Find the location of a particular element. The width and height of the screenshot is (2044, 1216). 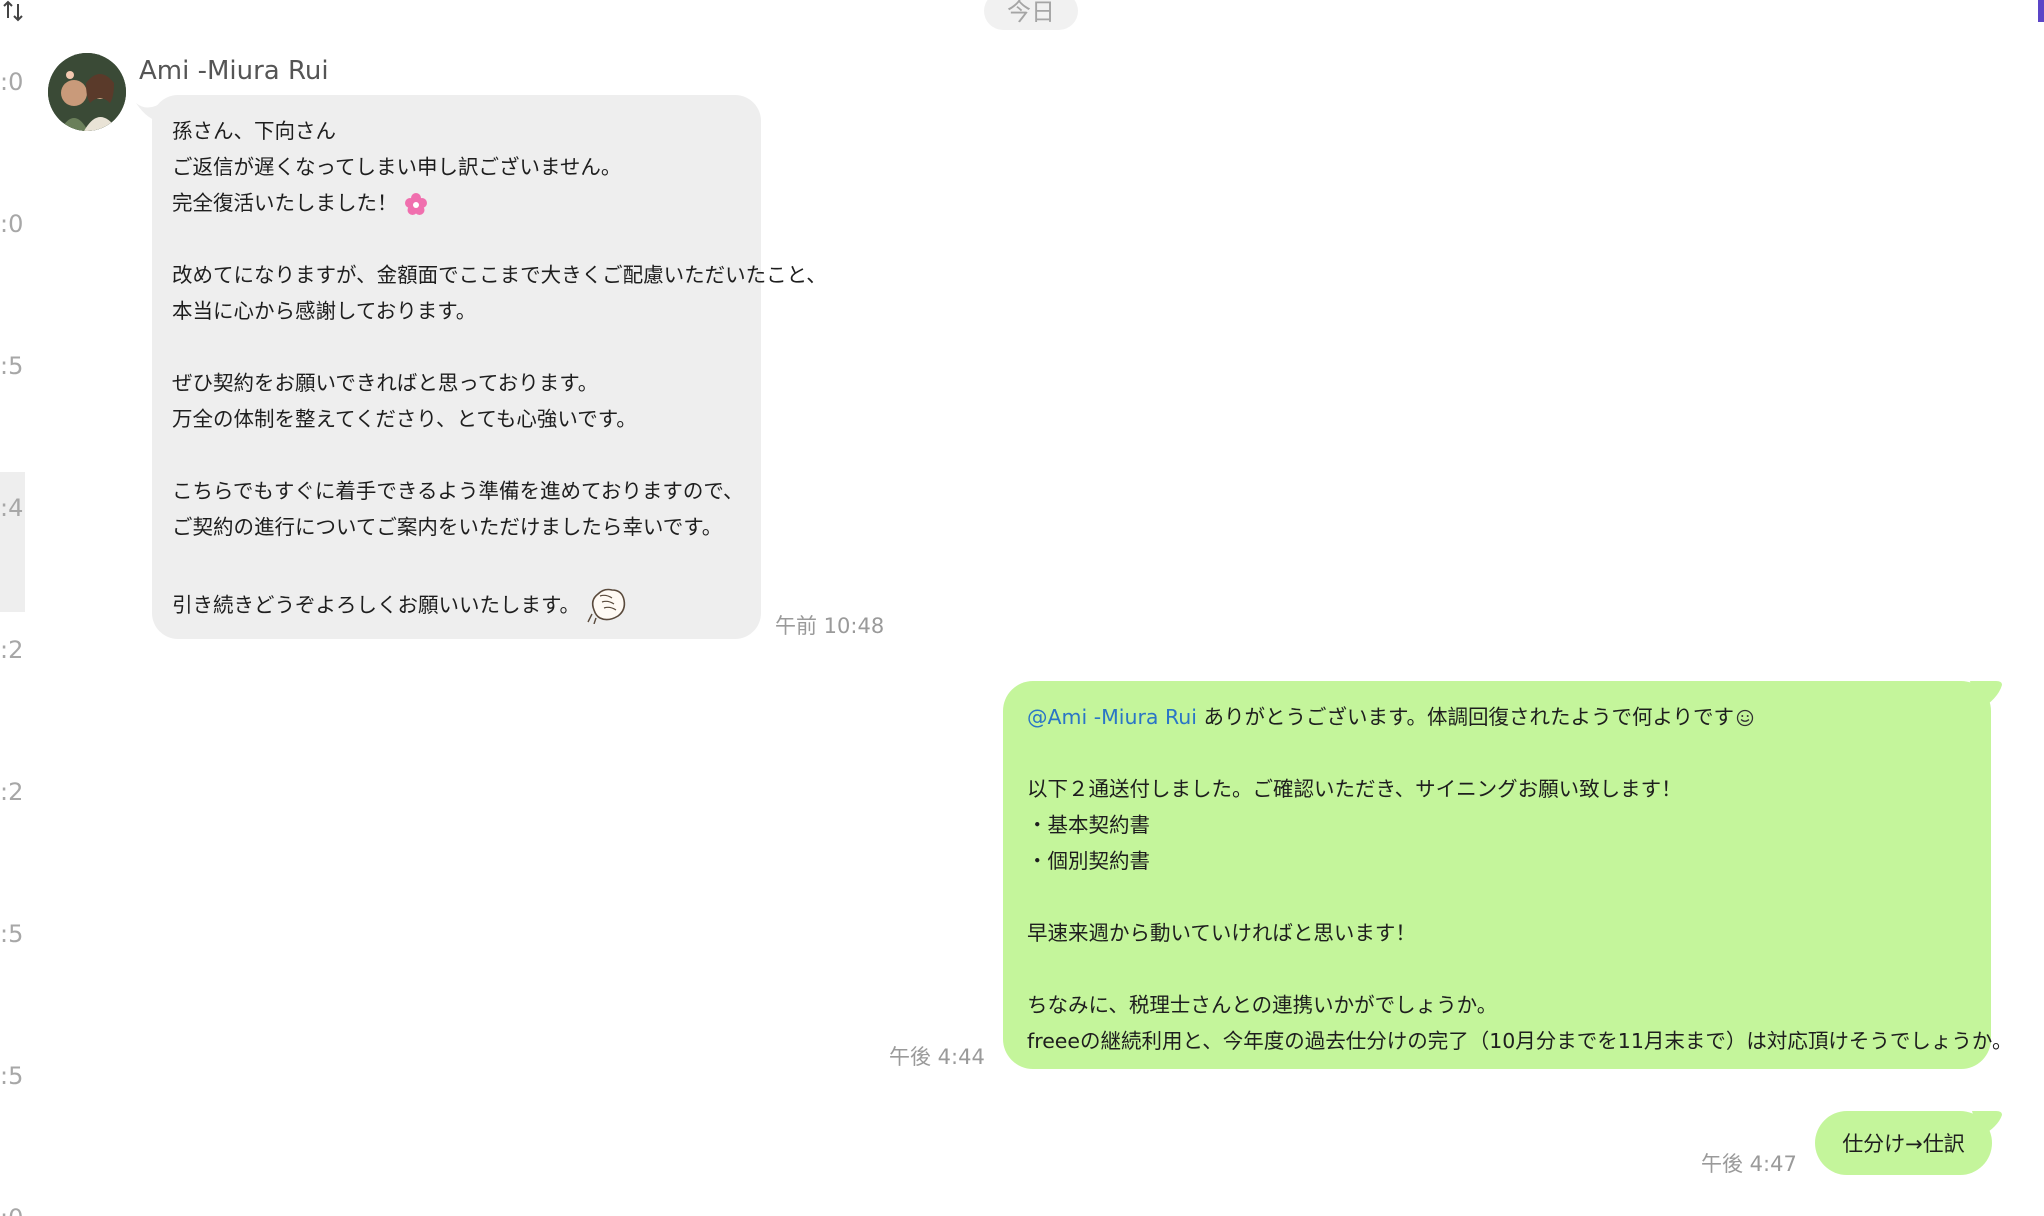

outgoing-message: 仕分け→仕訳 is located at coordinates (1903, 1143).